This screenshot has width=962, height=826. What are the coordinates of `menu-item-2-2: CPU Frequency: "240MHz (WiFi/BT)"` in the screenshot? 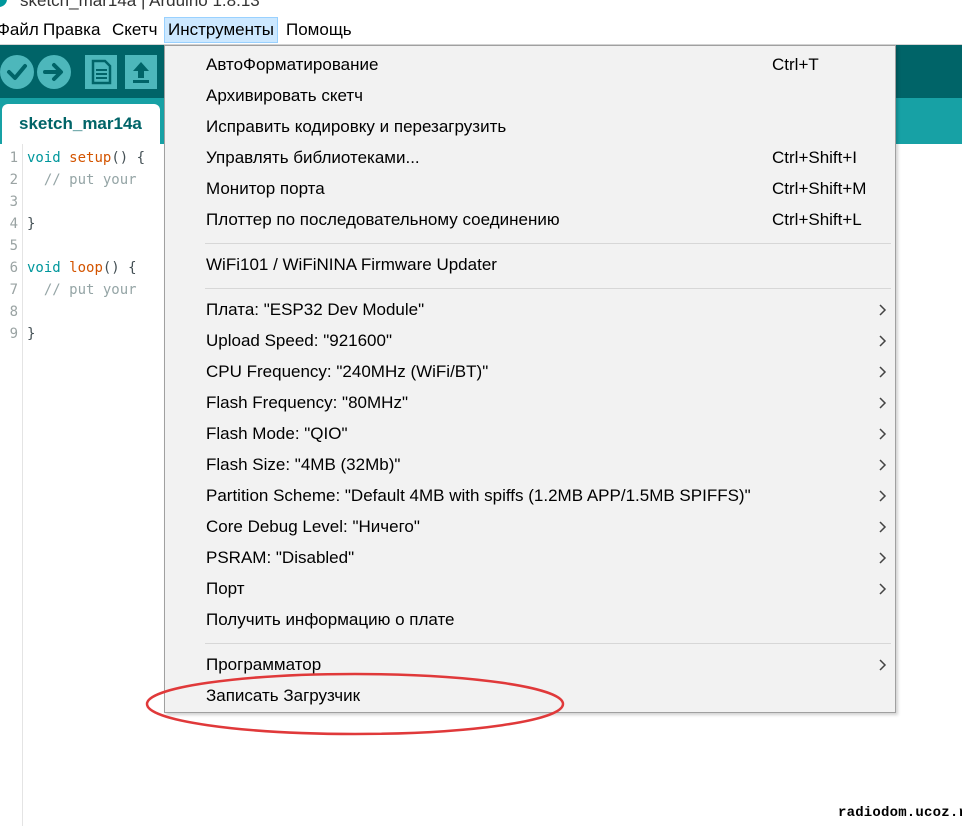 It's located at (530, 372).